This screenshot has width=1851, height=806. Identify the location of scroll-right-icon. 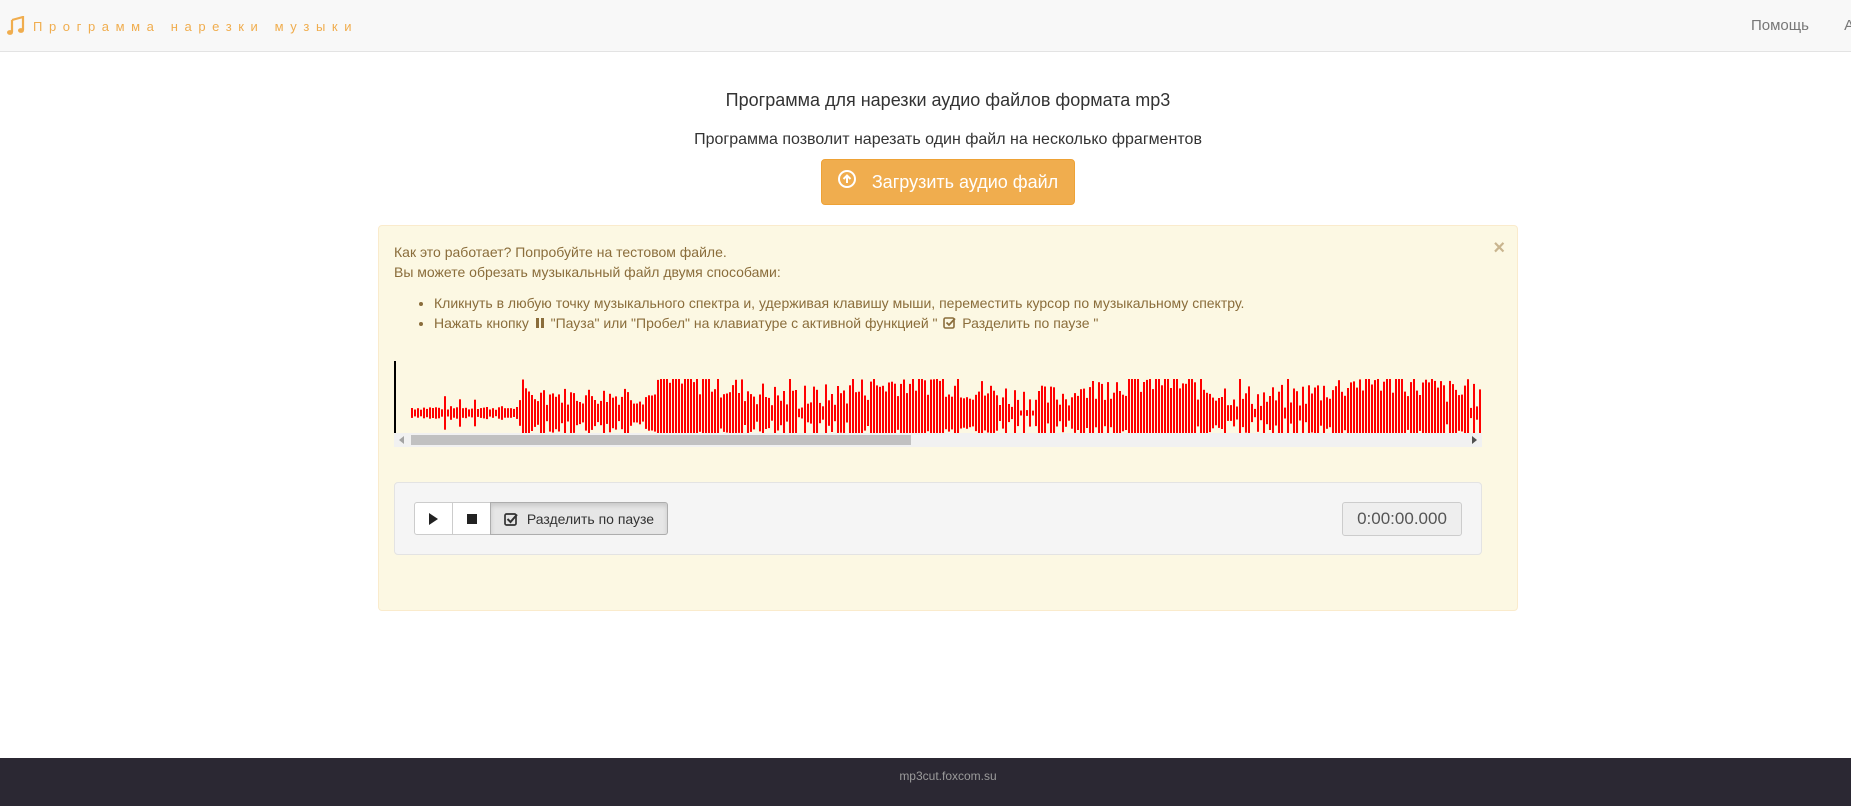
(1474, 440).